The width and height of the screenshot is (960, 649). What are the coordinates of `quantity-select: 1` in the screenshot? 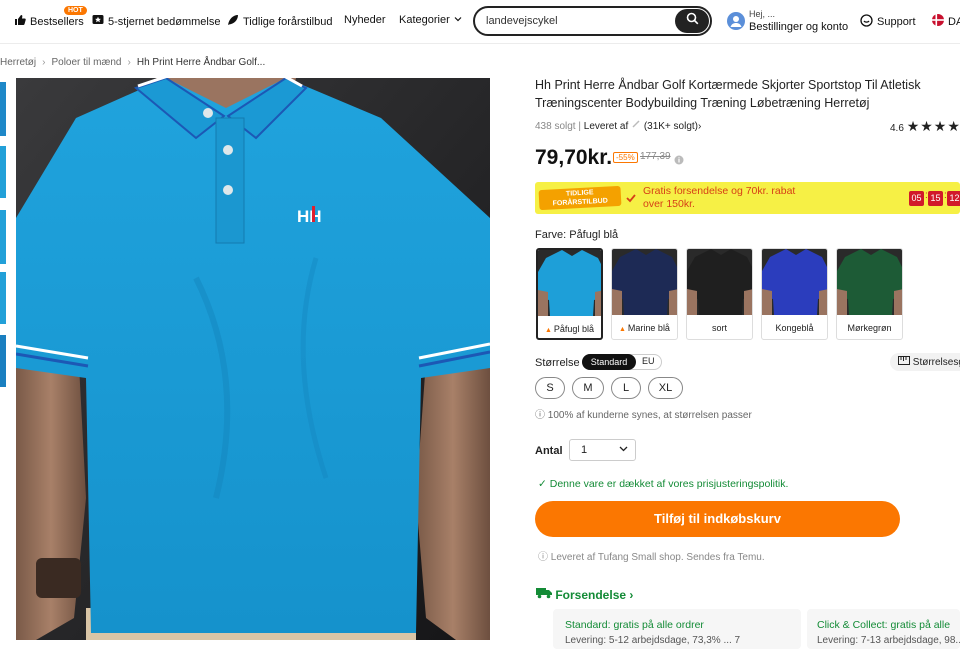 It's located at (602, 450).